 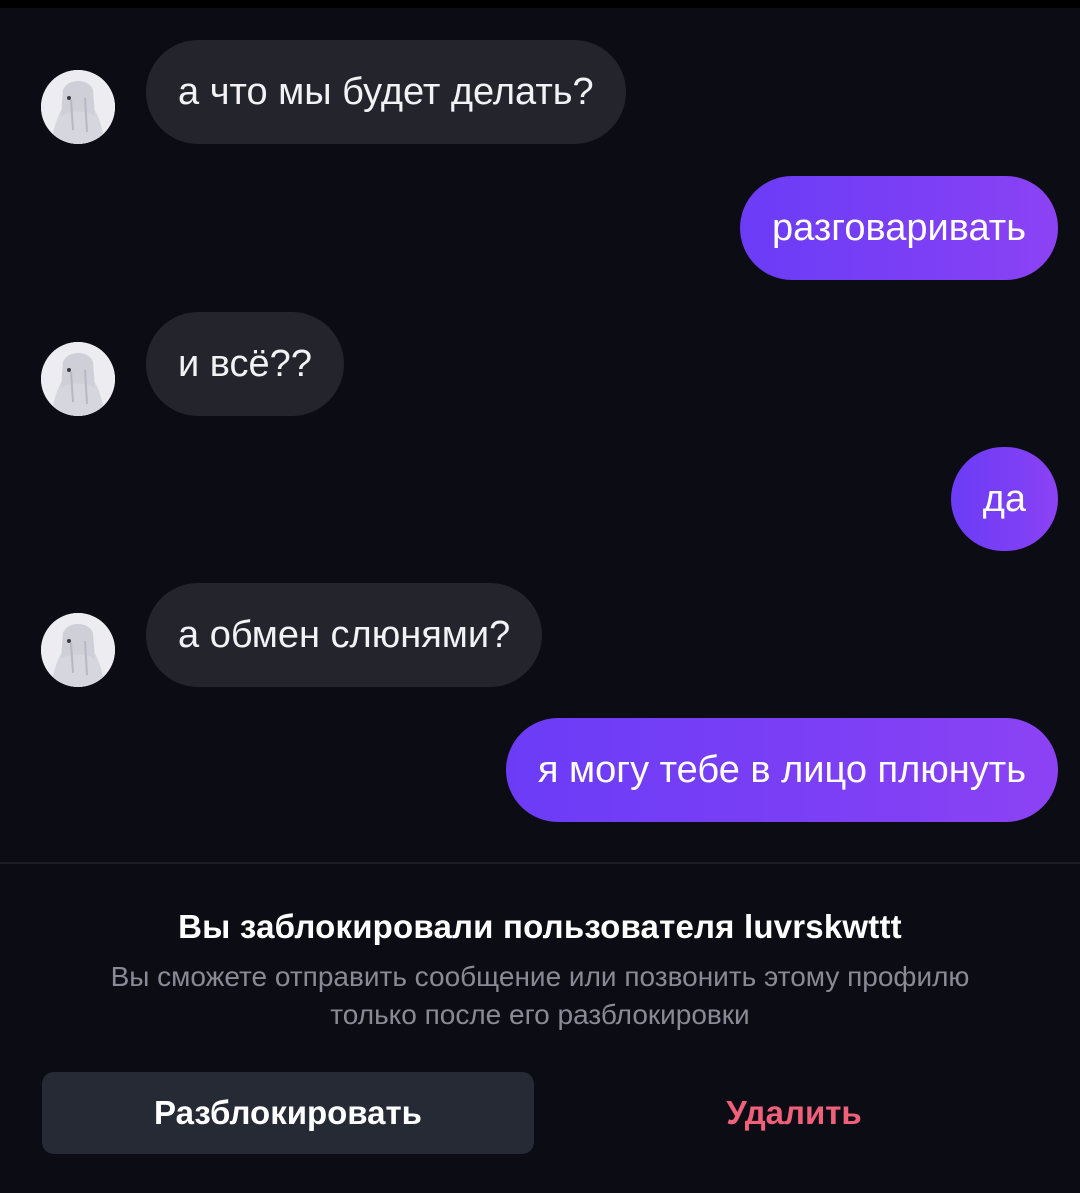 I want to click on outgoing-message: да, so click(x=1004, y=499).